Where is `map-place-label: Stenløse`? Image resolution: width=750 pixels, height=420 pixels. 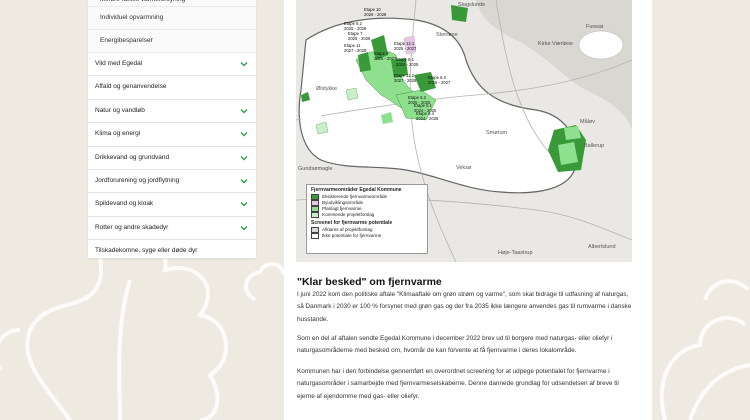
map-place-label: Stenløse is located at coordinates (447, 35).